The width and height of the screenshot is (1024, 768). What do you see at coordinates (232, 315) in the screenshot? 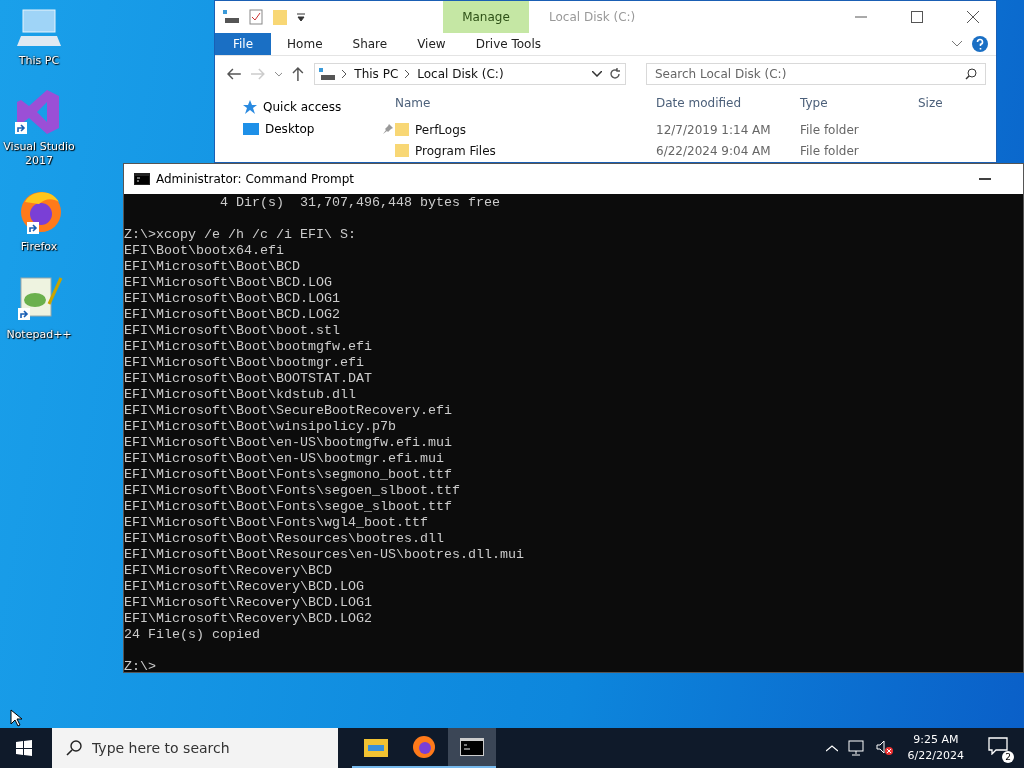
I see `console-line: EFI\Microsoft\Boot\BCD.LOG2` at bounding box center [232, 315].